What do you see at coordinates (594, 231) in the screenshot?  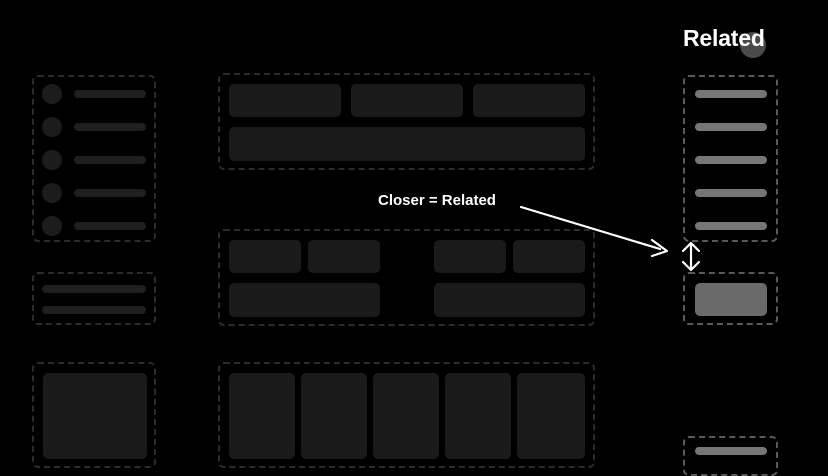 I see `arrow-icon` at bounding box center [594, 231].